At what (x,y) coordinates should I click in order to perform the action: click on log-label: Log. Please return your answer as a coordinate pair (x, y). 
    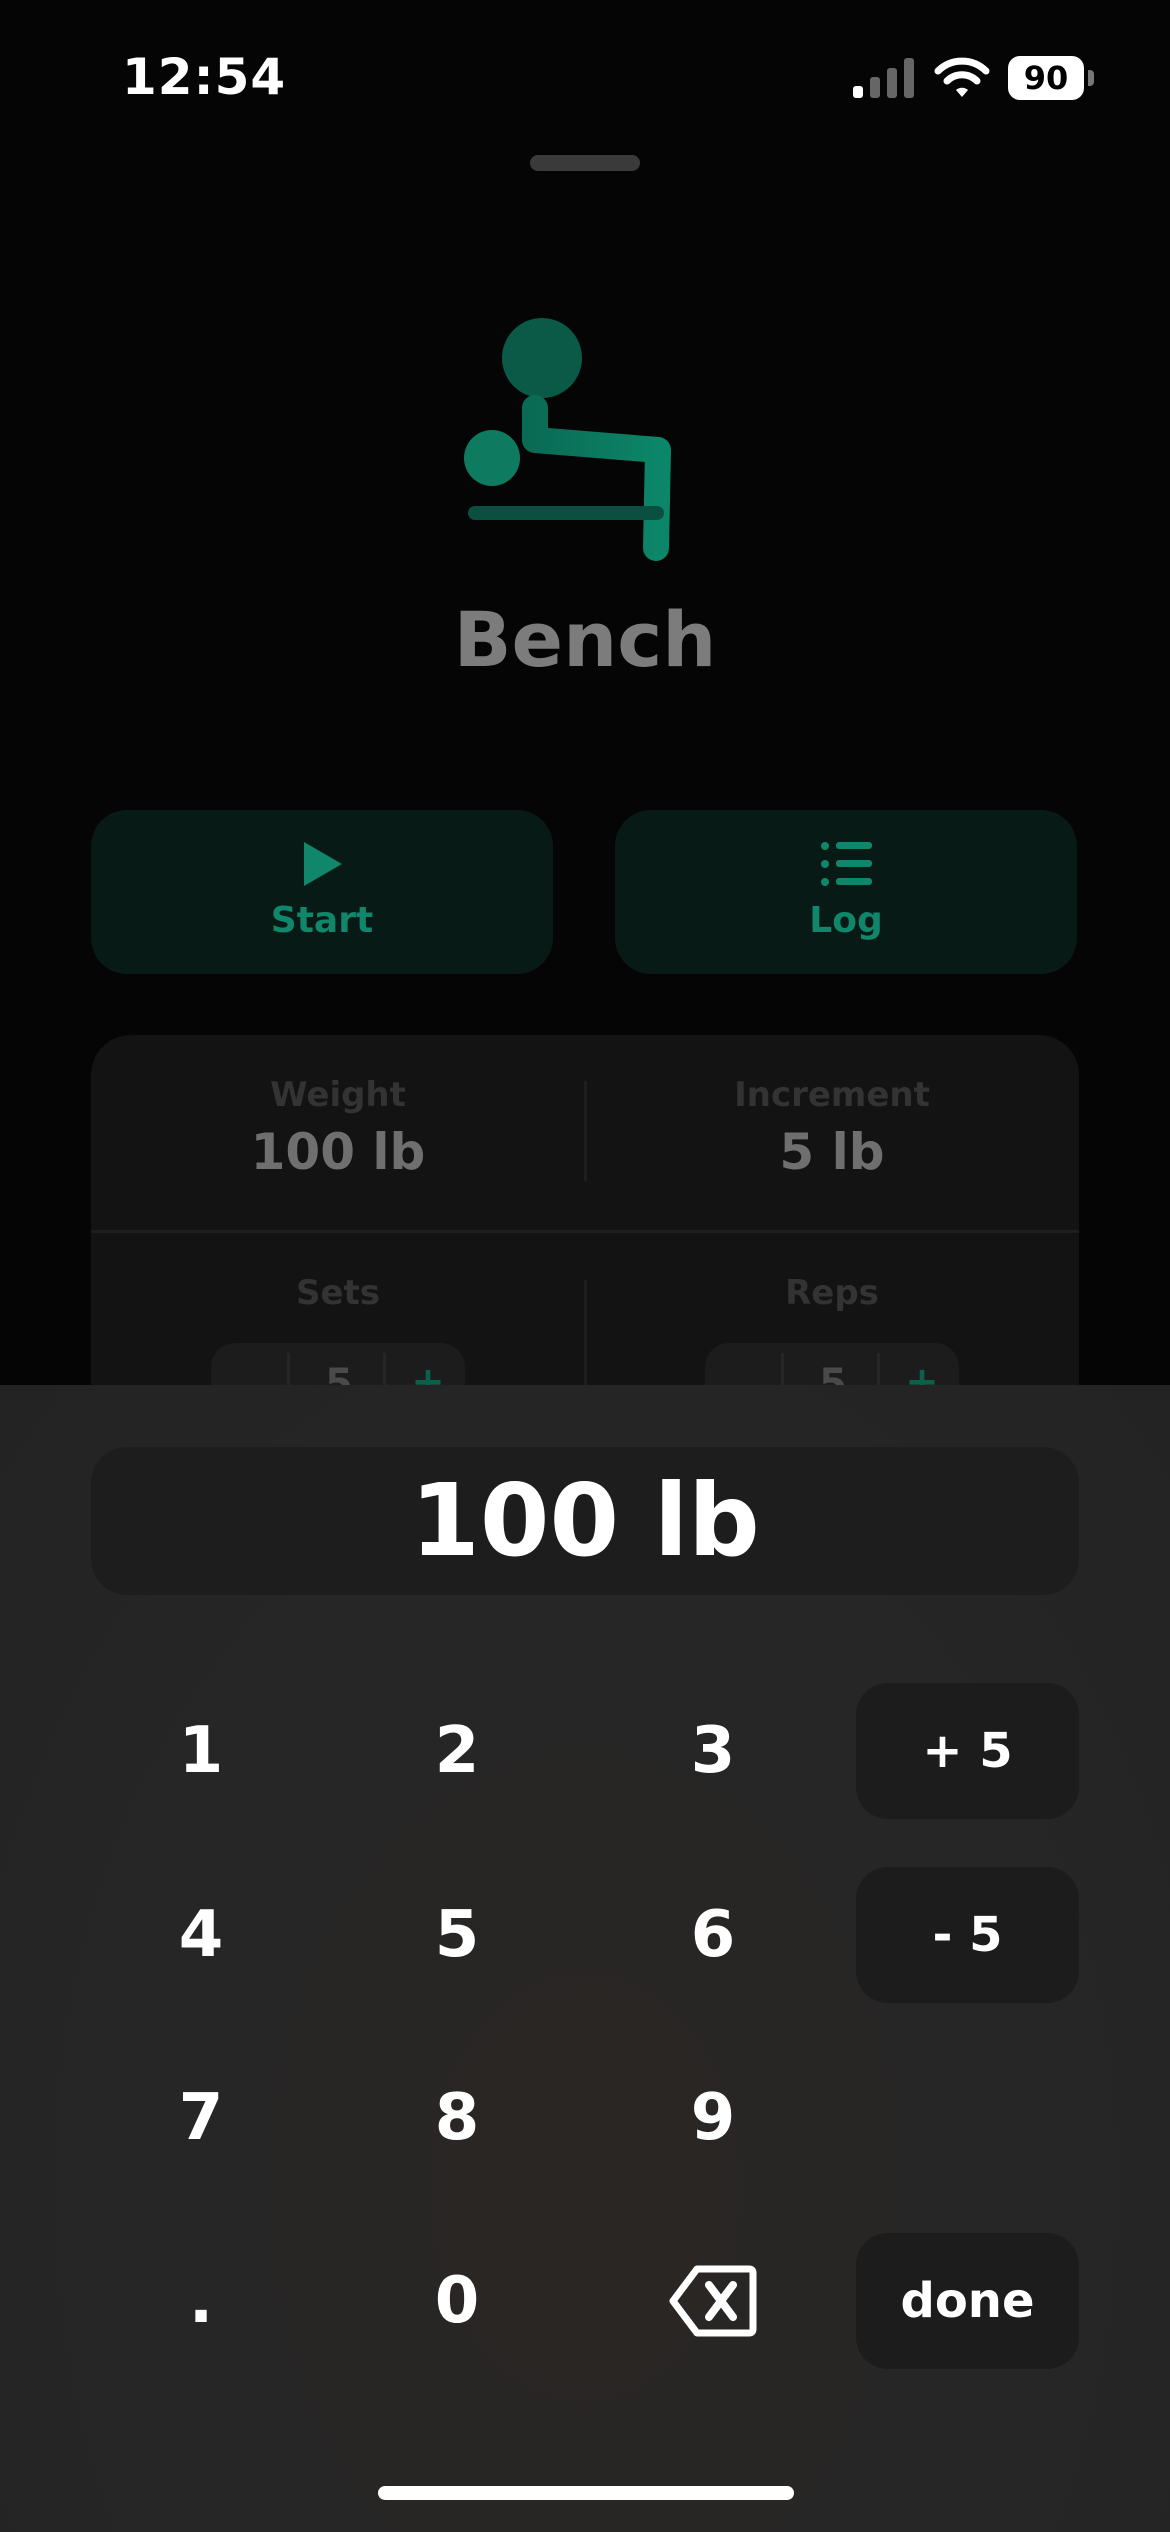
    Looking at the image, I should click on (846, 920).